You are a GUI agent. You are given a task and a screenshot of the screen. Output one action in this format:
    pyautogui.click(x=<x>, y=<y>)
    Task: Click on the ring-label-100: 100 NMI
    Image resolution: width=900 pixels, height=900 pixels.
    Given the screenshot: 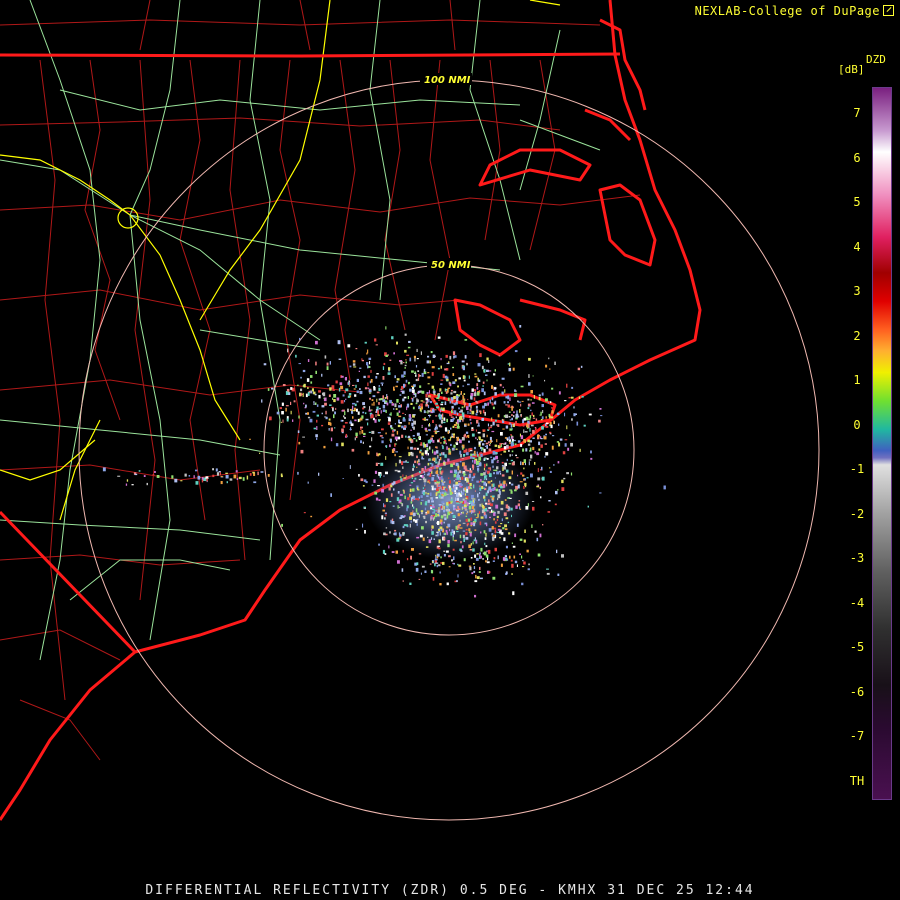 What is the action you would take?
    pyautogui.click(x=447, y=80)
    